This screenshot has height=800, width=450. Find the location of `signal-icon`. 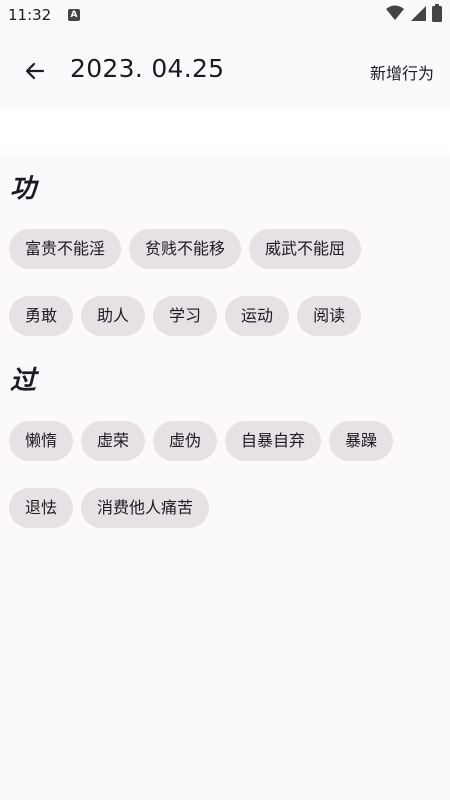

signal-icon is located at coordinates (418, 15).